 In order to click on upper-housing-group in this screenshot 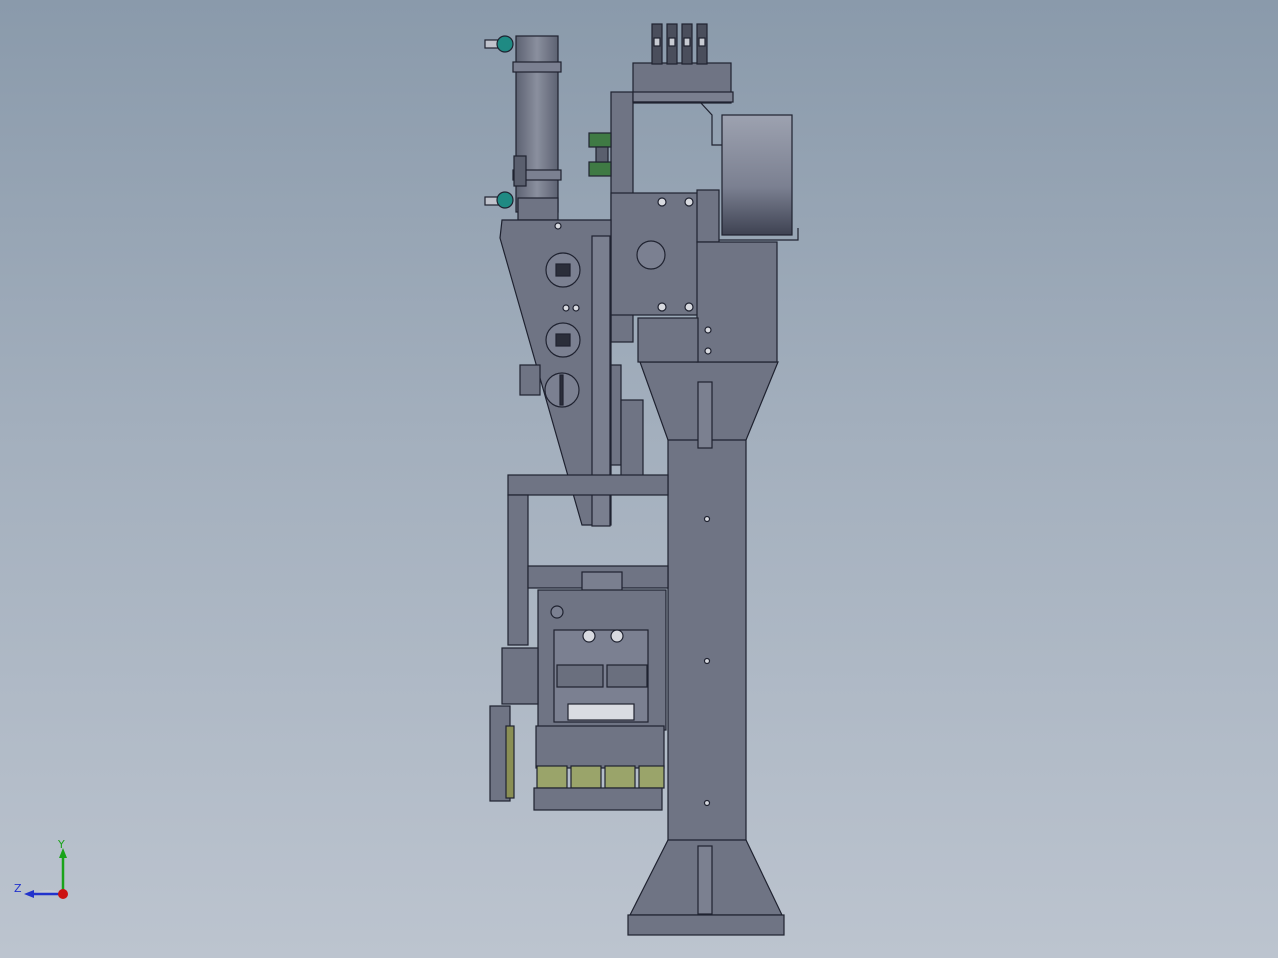, I will do `click(693, 193)`.